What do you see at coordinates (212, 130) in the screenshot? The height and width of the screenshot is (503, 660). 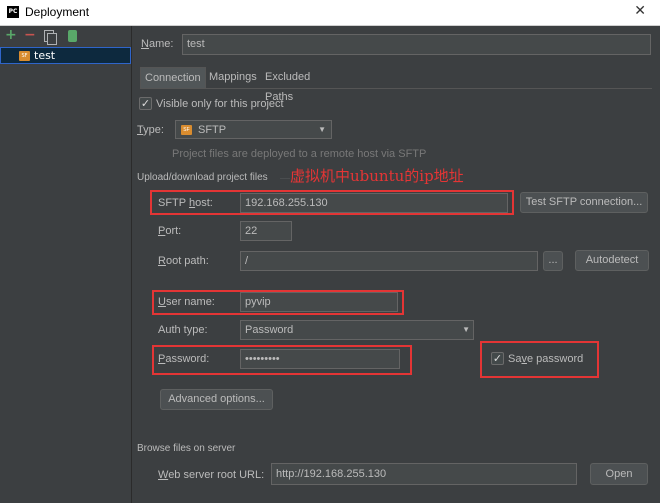 I see `type-value: SFTP` at bounding box center [212, 130].